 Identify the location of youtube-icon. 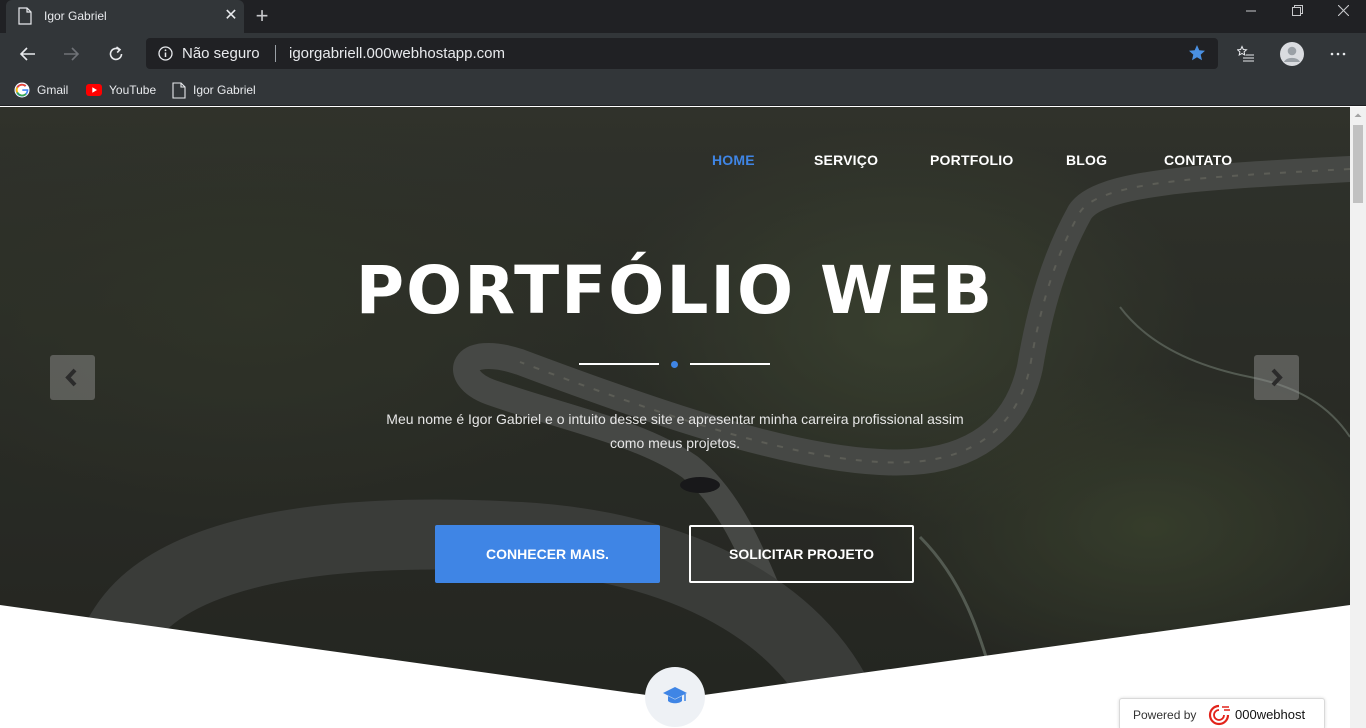
(94, 90).